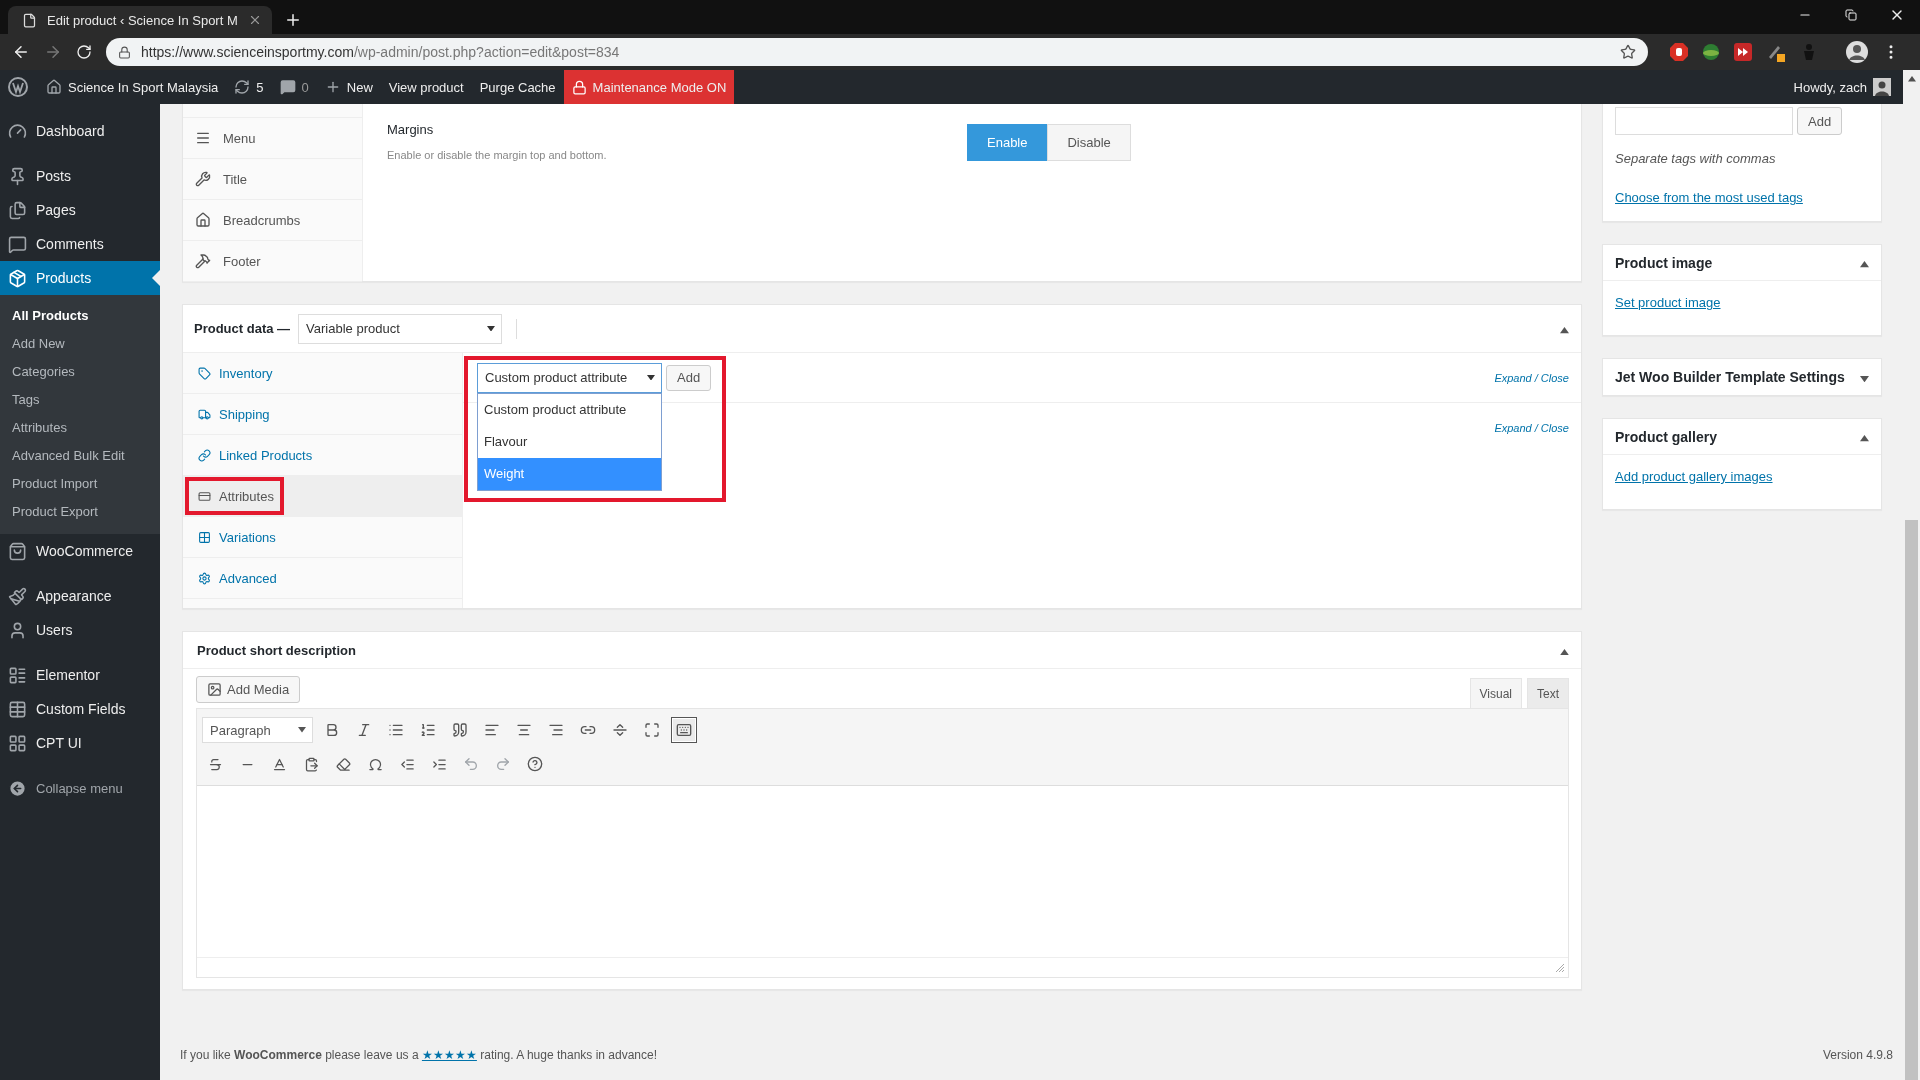 This screenshot has width=1920, height=1080. Describe the element at coordinates (18, 87) in the screenshot. I see `wordpress-logo` at that location.